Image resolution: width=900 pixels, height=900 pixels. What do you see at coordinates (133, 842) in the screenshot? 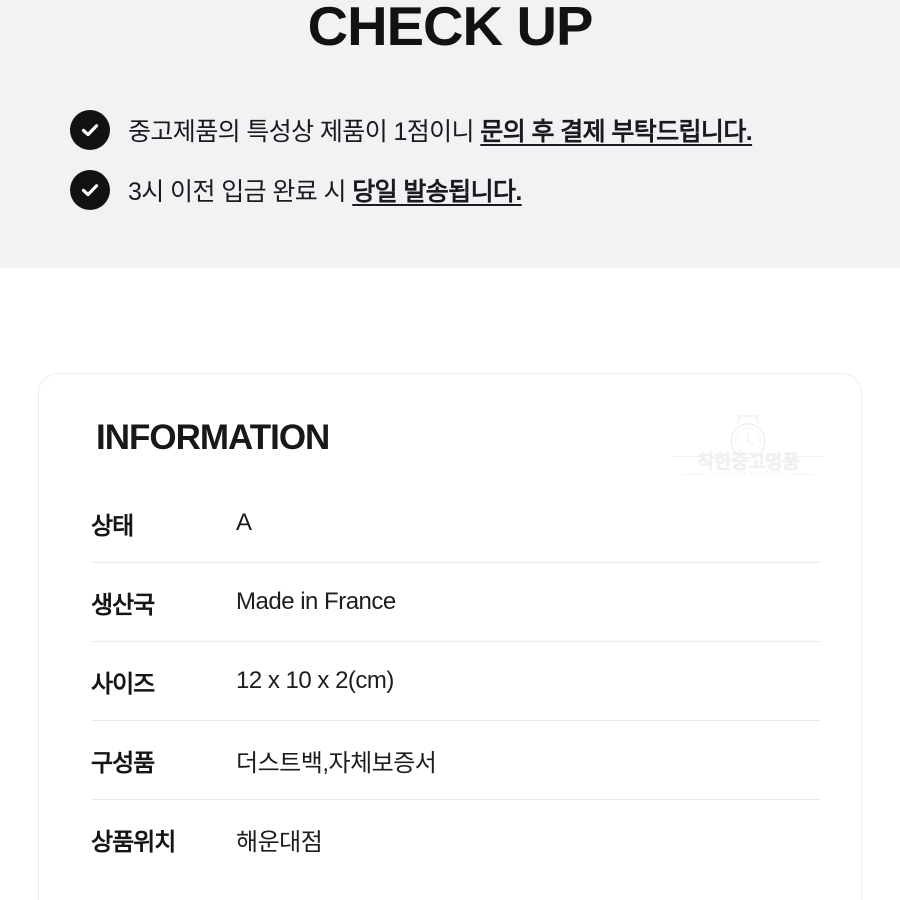
I see `info-label-location: 상품위치` at bounding box center [133, 842].